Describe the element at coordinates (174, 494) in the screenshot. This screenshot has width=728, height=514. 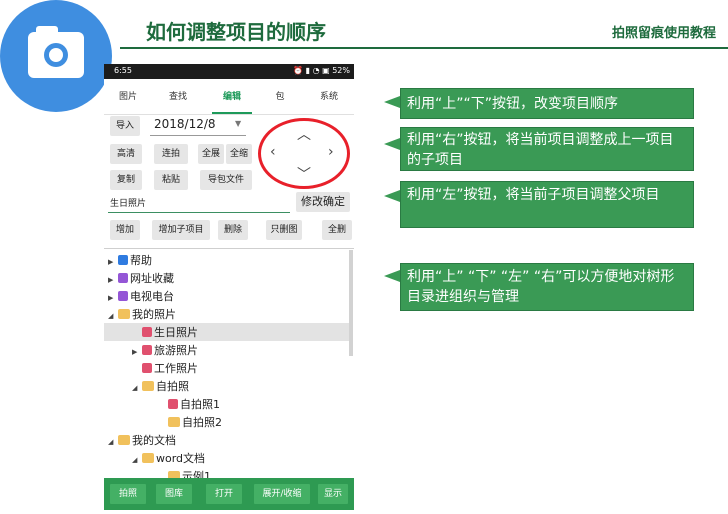
I see `gallery-button: 图库` at that location.